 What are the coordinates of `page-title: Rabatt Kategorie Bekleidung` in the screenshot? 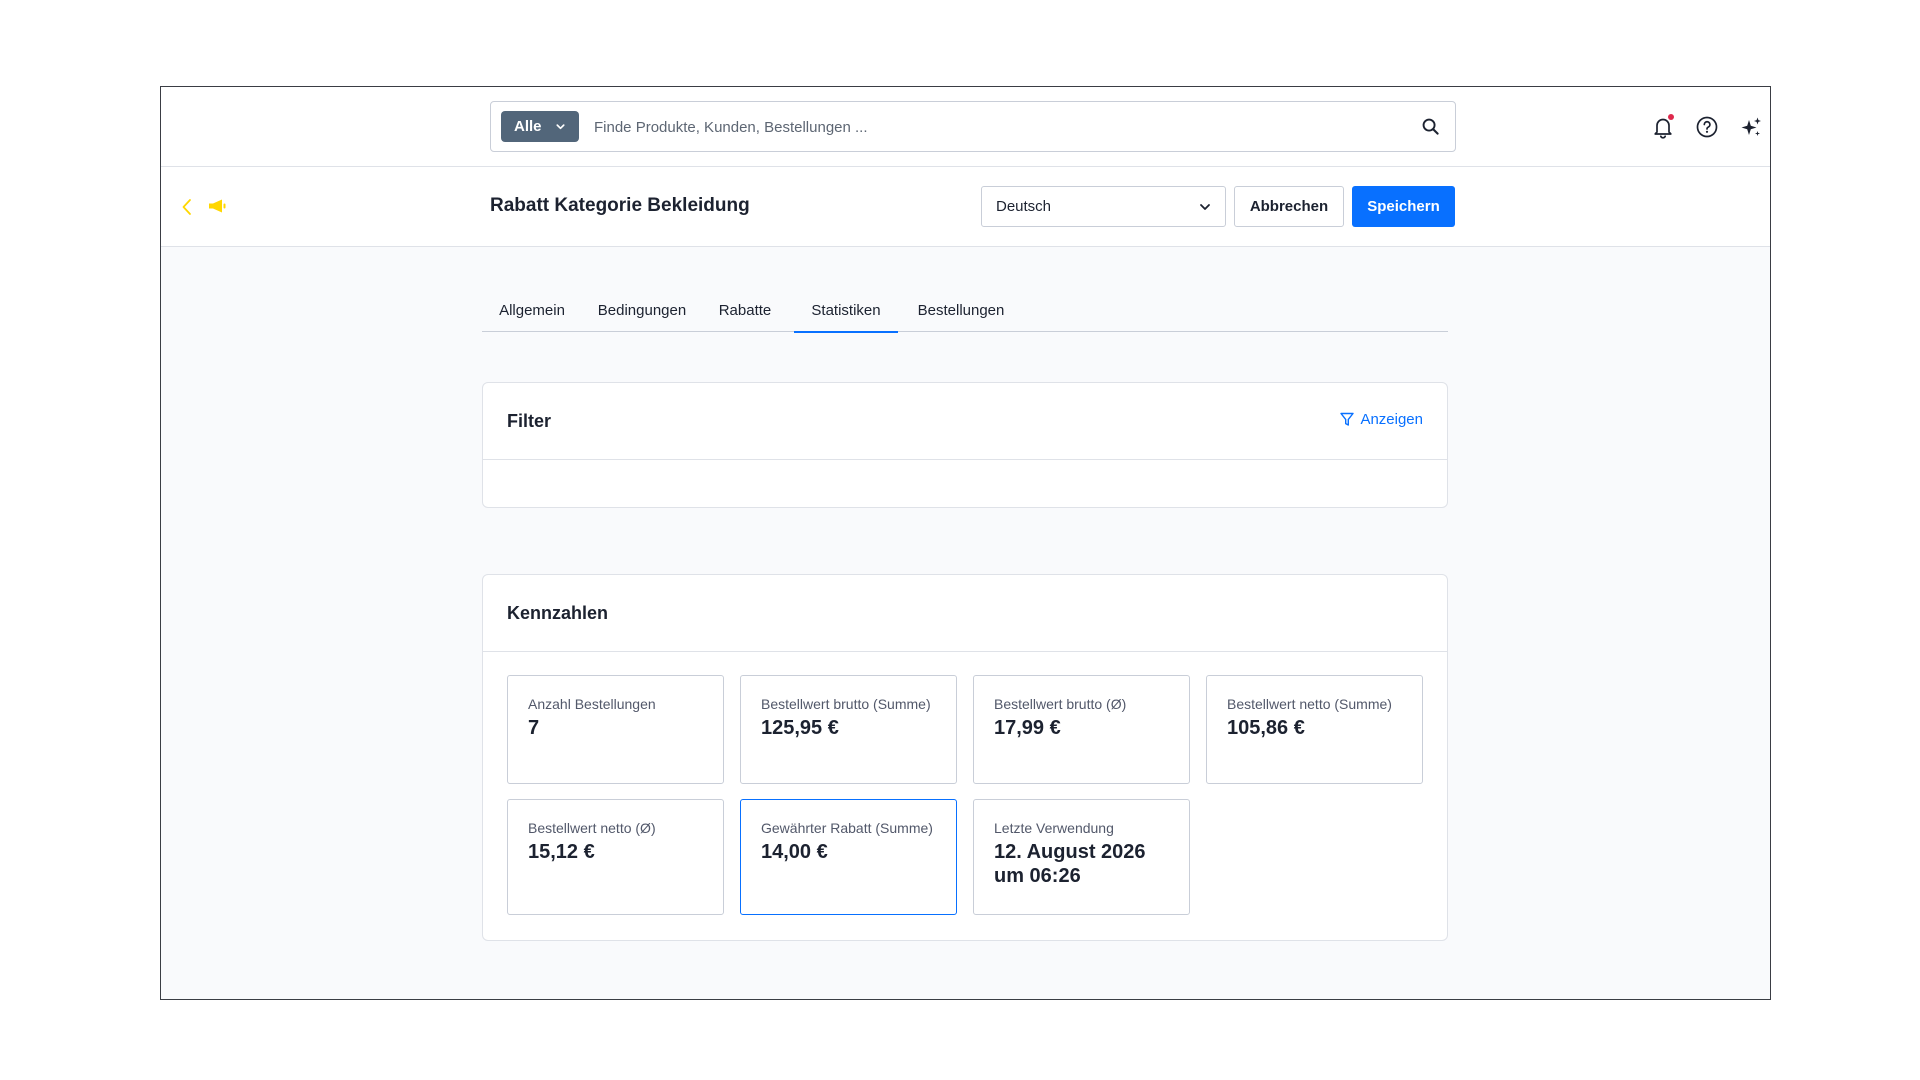 It's located at (620, 205).